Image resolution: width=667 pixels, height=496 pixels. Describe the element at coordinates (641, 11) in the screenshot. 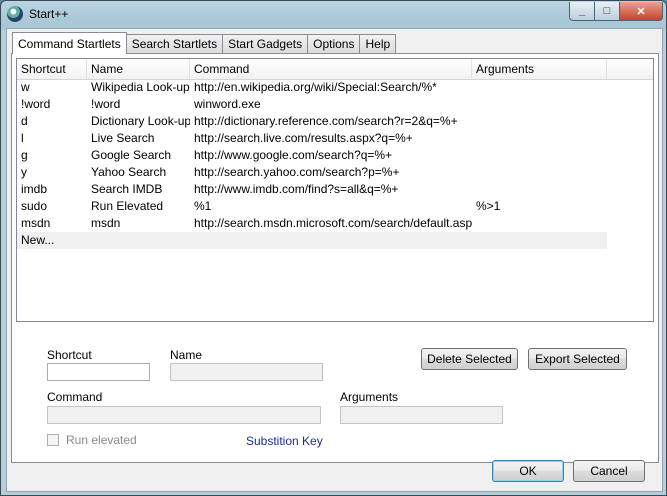

I see `close-button: ✕` at that location.